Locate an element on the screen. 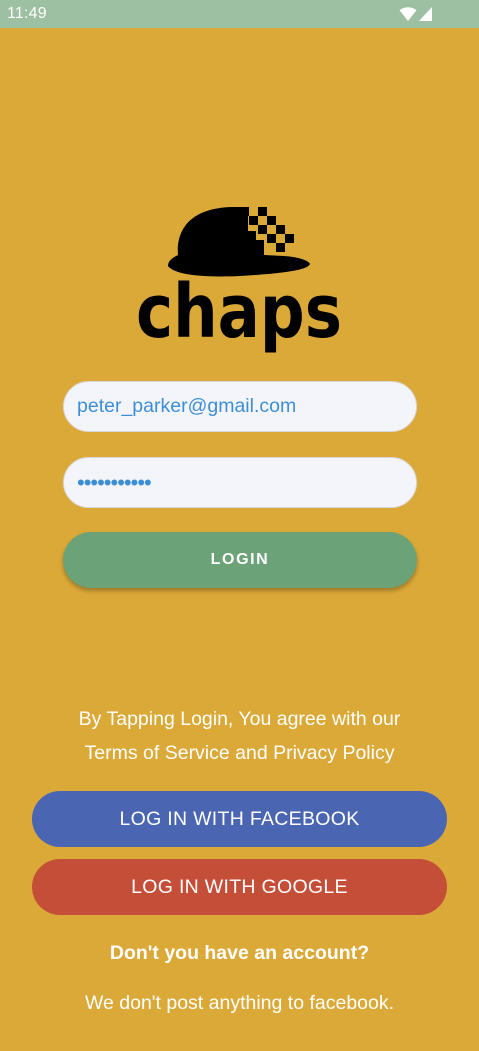 The image size is (479, 1051). facebook-login-label: LOG IN WITH FACEBOOK is located at coordinates (239, 818).